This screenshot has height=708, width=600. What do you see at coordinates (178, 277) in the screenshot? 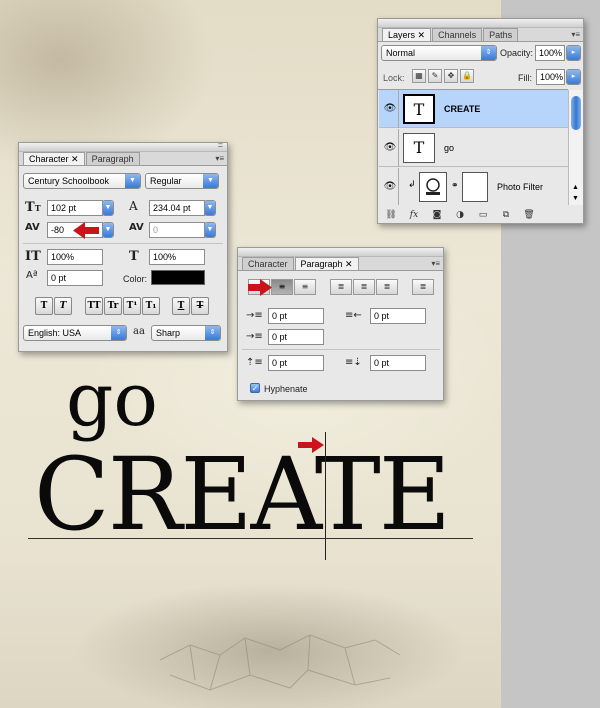
I see `color-swatch` at bounding box center [178, 277].